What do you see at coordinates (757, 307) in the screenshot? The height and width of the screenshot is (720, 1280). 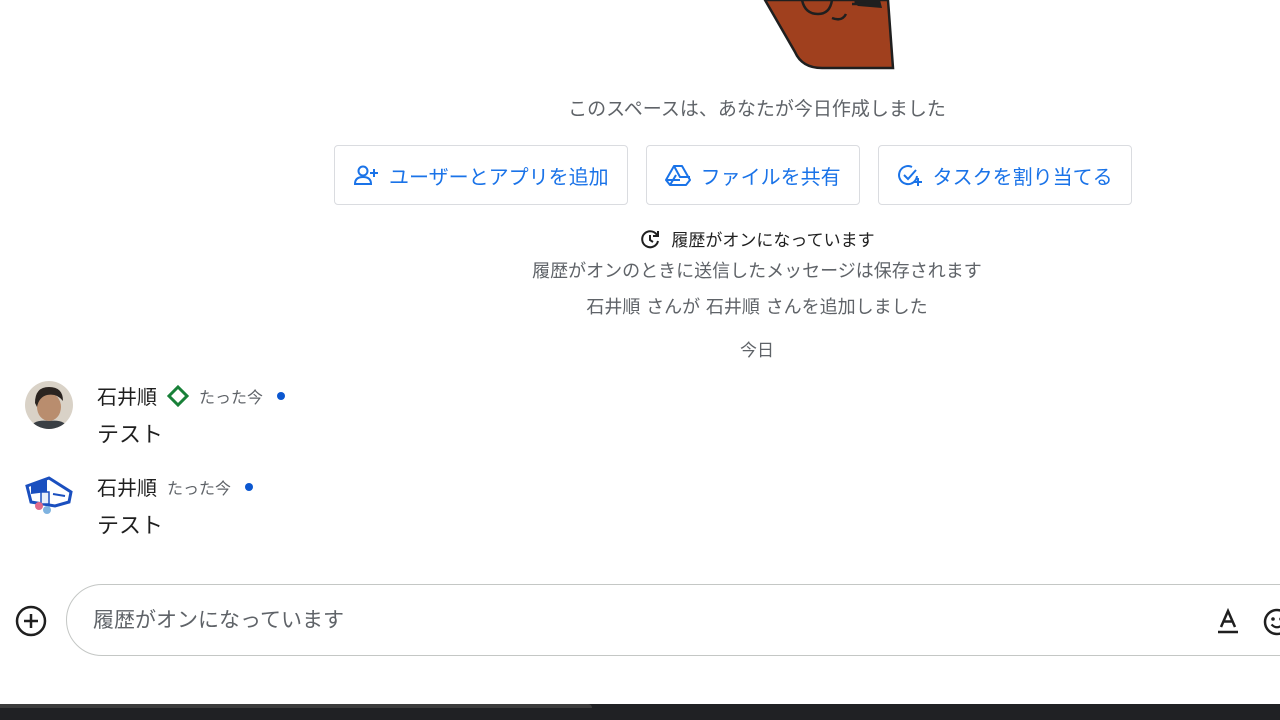 I see `system-message: 石井順 さんが 石井順 さんを追加しました` at bounding box center [757, 307].